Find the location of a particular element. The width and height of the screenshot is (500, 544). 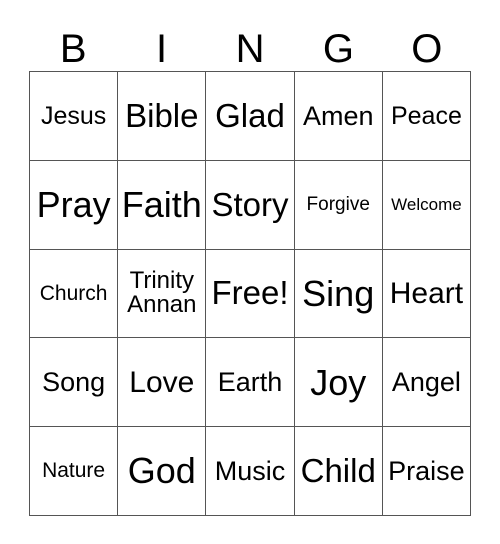

bingo-cell-label: Jesus is located at coordinates (73, 115).